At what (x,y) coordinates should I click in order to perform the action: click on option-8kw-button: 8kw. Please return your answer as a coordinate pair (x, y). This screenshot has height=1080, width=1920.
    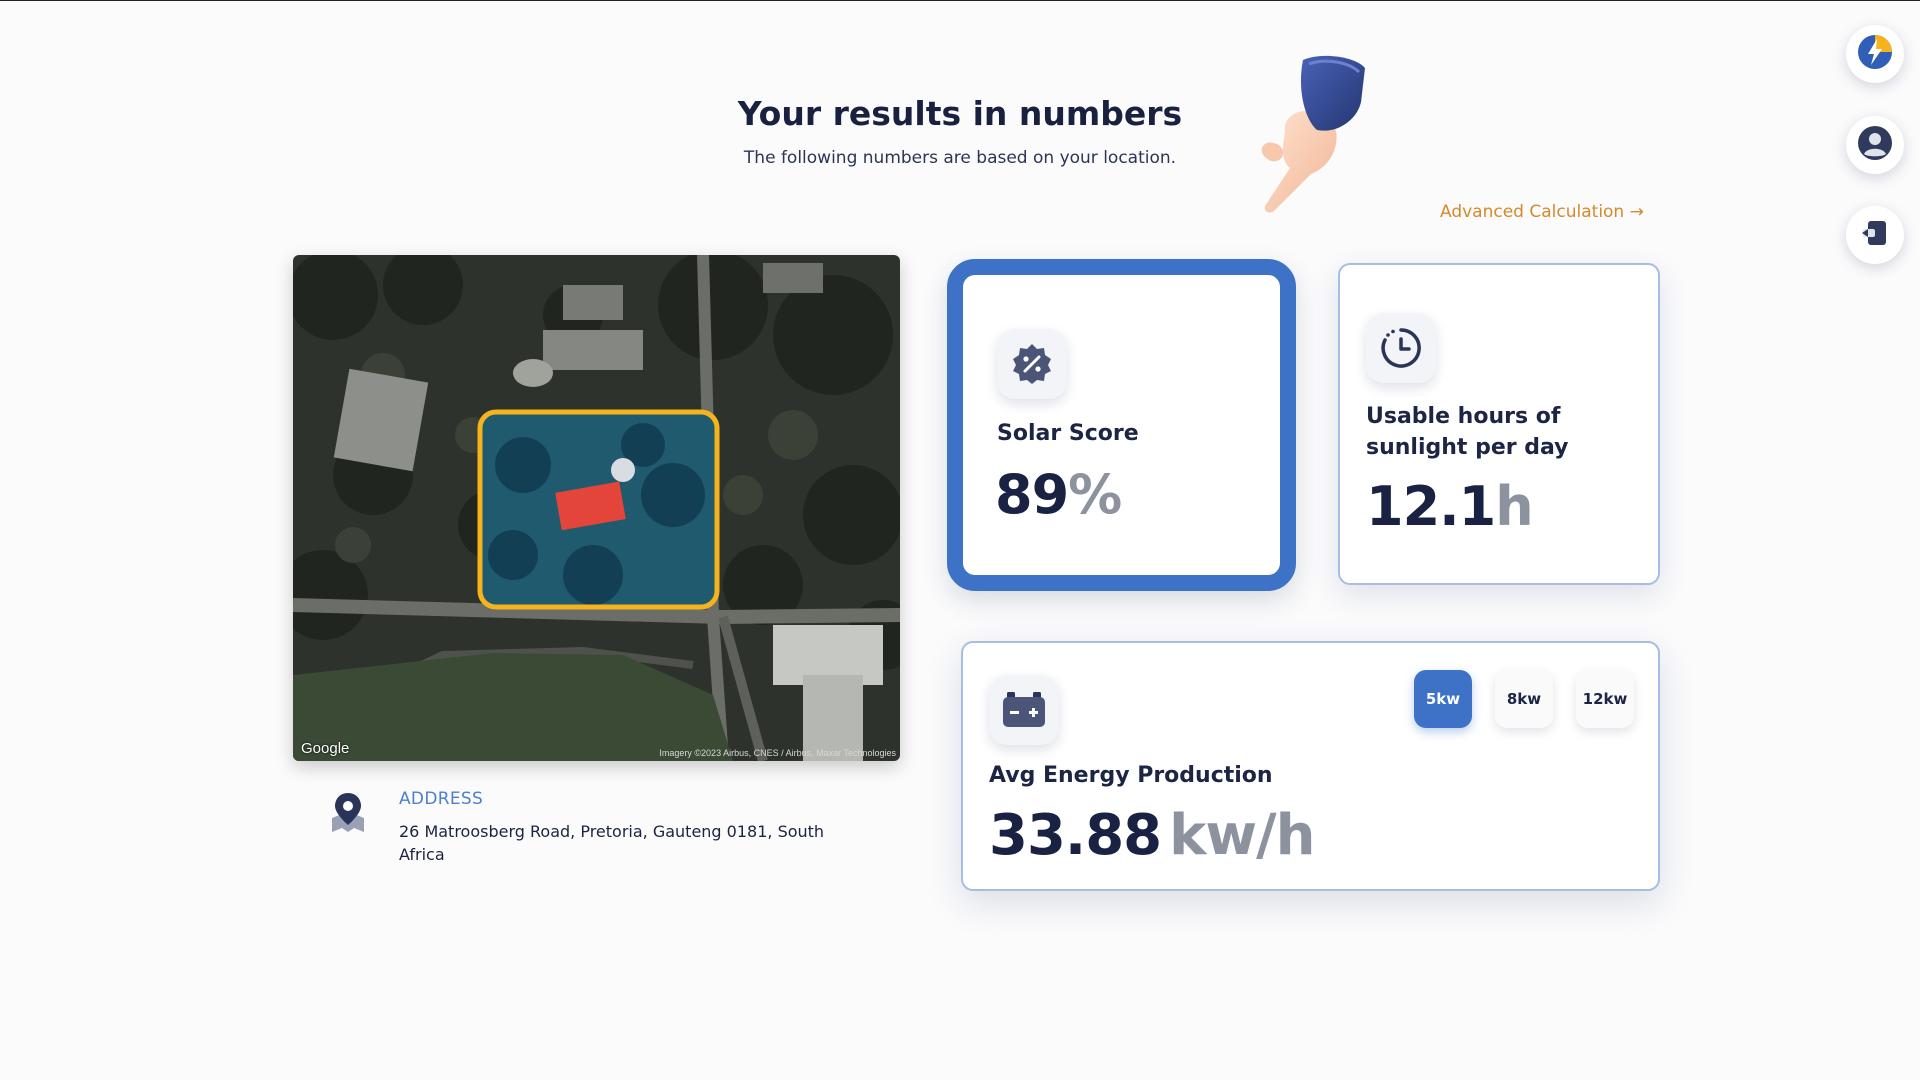
    Looking at the image, I should click on (1524, 699).